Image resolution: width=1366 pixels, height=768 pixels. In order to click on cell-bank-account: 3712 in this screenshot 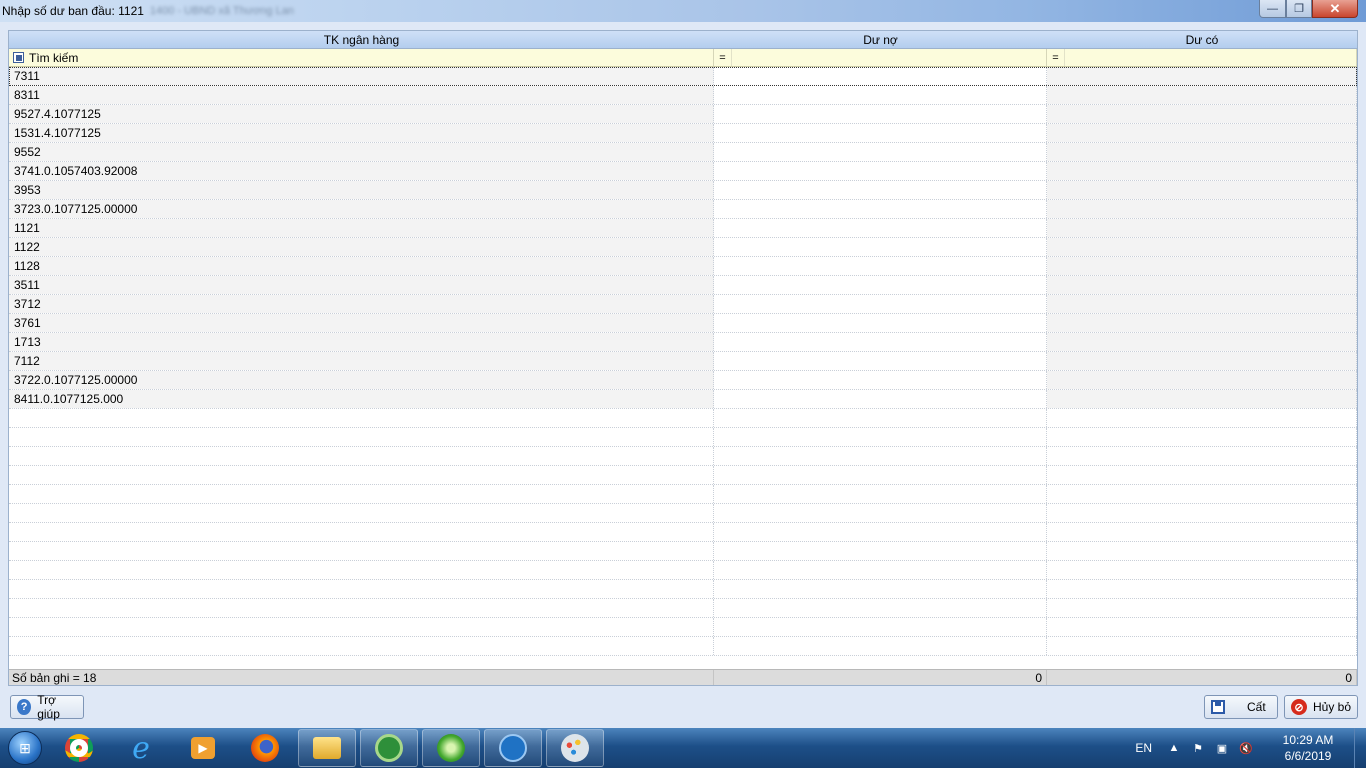, I will do `click(361, 304)`.